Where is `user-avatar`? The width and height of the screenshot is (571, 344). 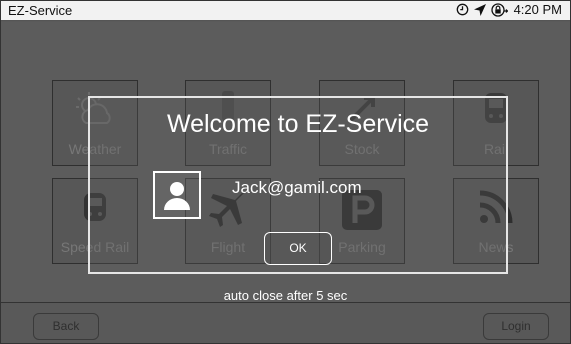
user-avatar is located at coordinates (177, 195).